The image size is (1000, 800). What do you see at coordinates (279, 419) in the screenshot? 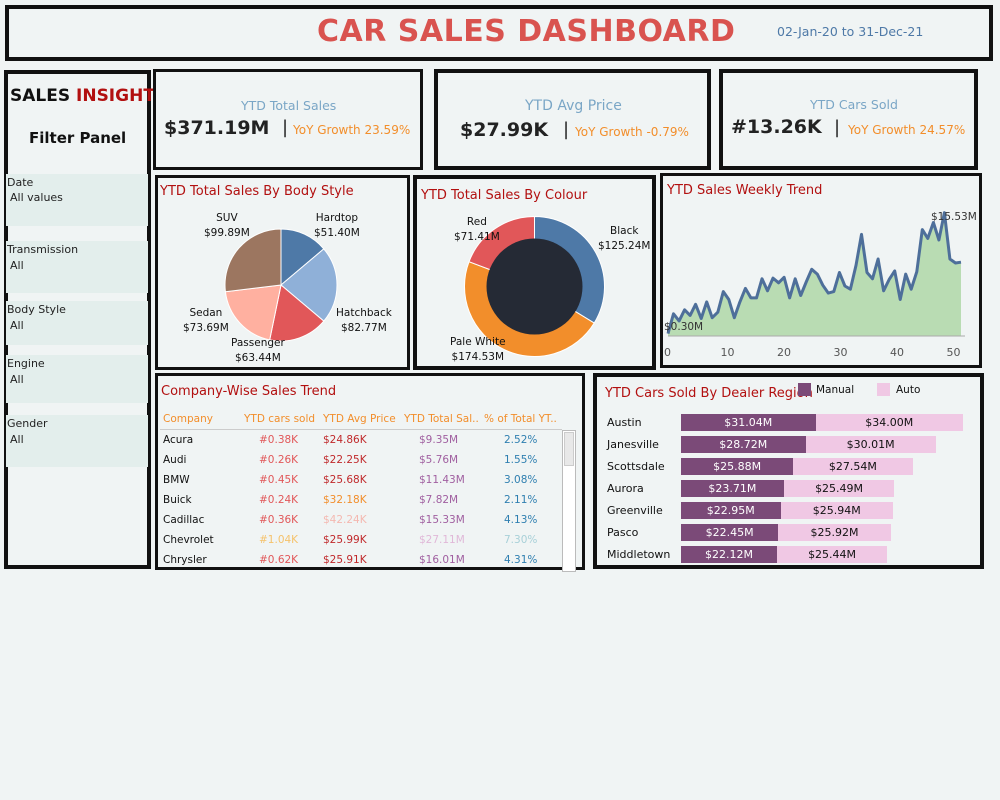
I see `col-header-cars-sold: YTD cars sold` at bounding box center [279, 419].